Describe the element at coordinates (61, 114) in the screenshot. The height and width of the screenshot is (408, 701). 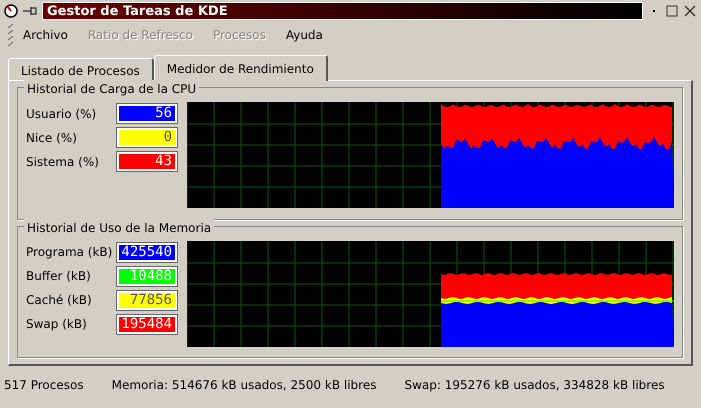
I see `meter-label: Usuario (%)` at that location.